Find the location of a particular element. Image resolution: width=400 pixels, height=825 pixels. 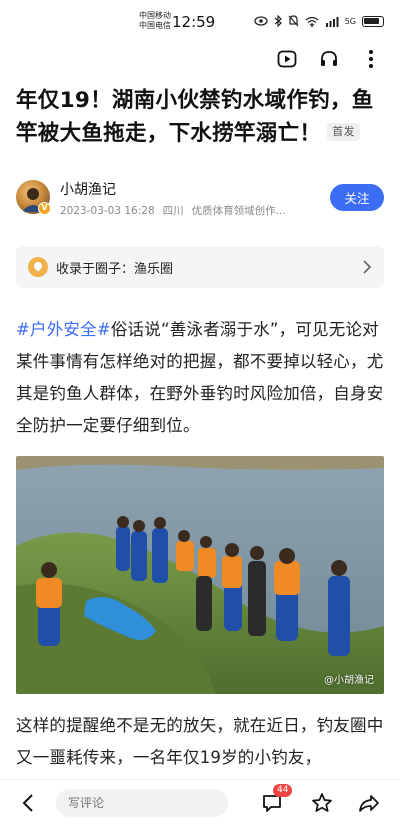

circle-card: 收录于圈子：渔乐圈 is located at coordinates (200, 267).